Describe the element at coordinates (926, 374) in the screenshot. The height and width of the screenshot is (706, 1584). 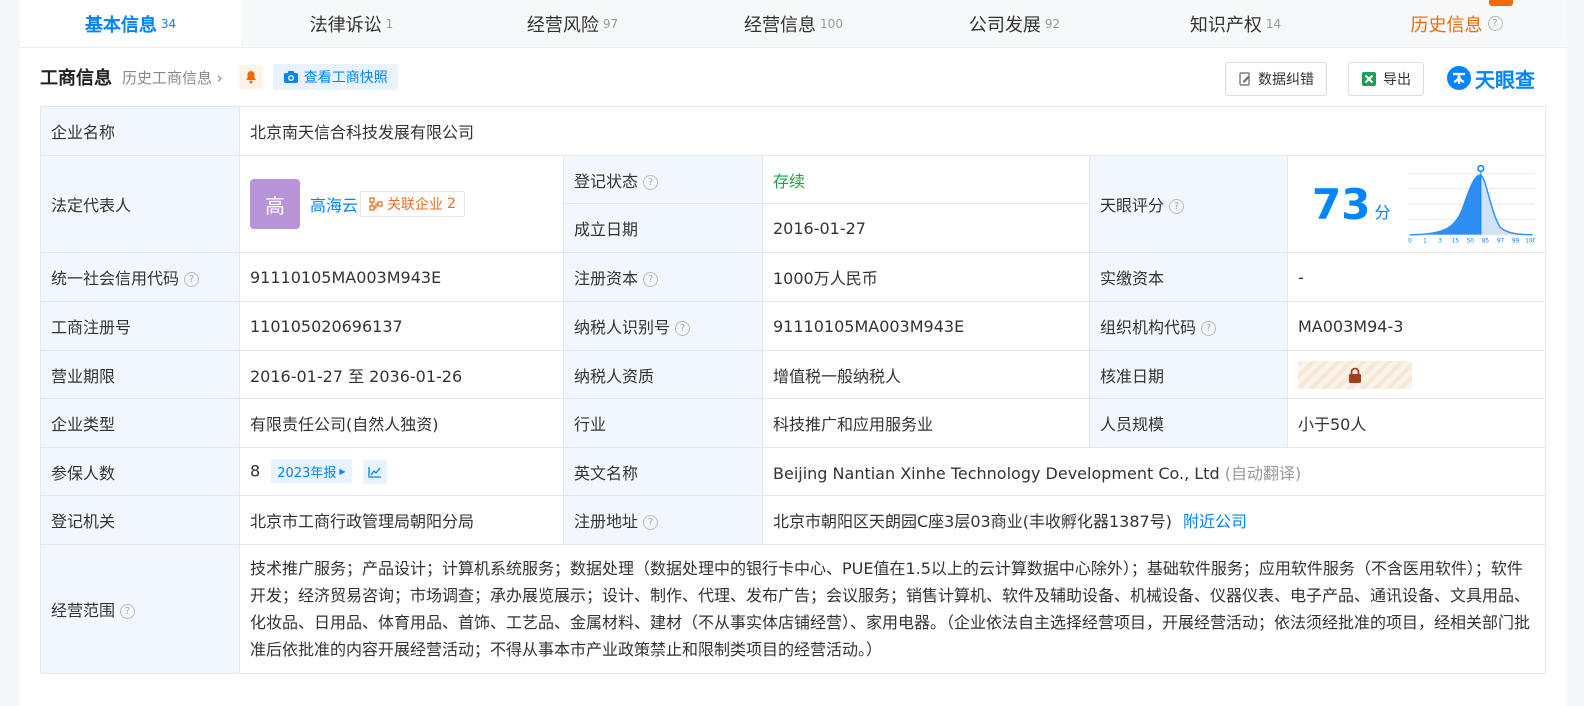
I see `tax-quality-value: 增值税一般纳税人` at that location.